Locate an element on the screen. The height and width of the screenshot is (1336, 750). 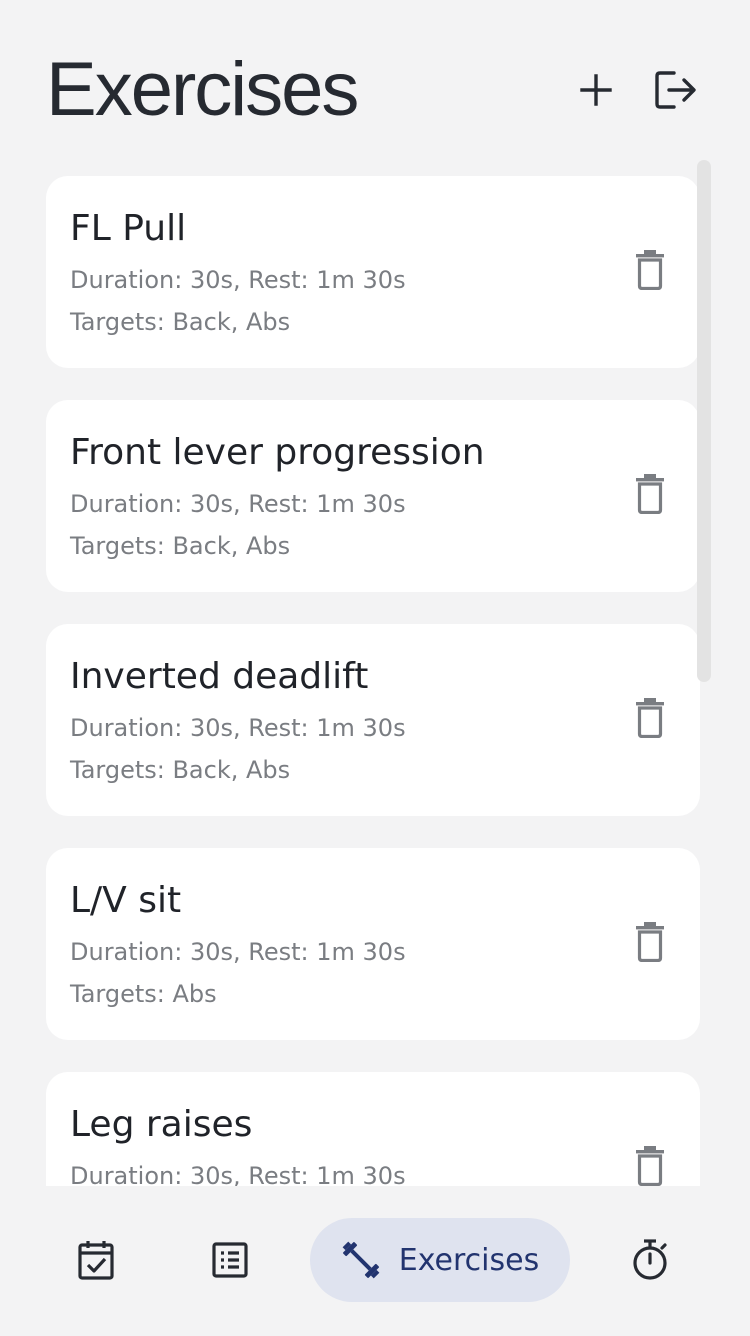
nav-exercises: Exercises is located at coordinates (440, 1260).